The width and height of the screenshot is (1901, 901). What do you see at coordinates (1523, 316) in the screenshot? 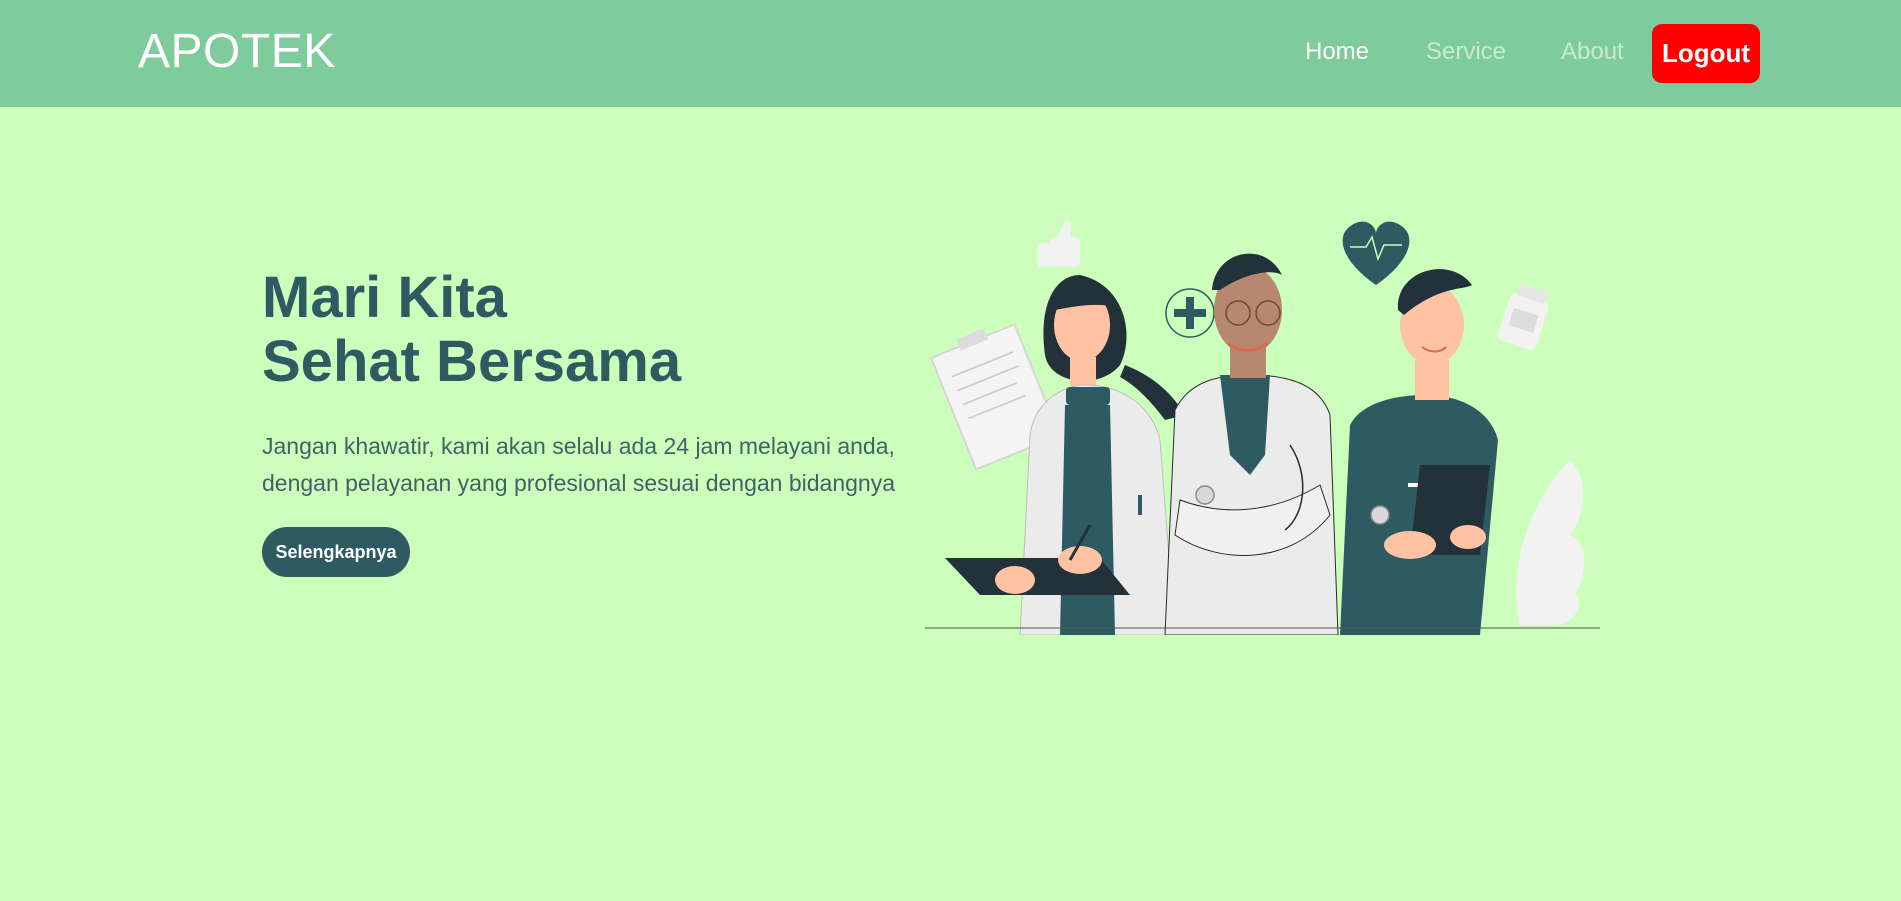
I see `medicine-bottle-icon` at bounding box center [1523, 316].